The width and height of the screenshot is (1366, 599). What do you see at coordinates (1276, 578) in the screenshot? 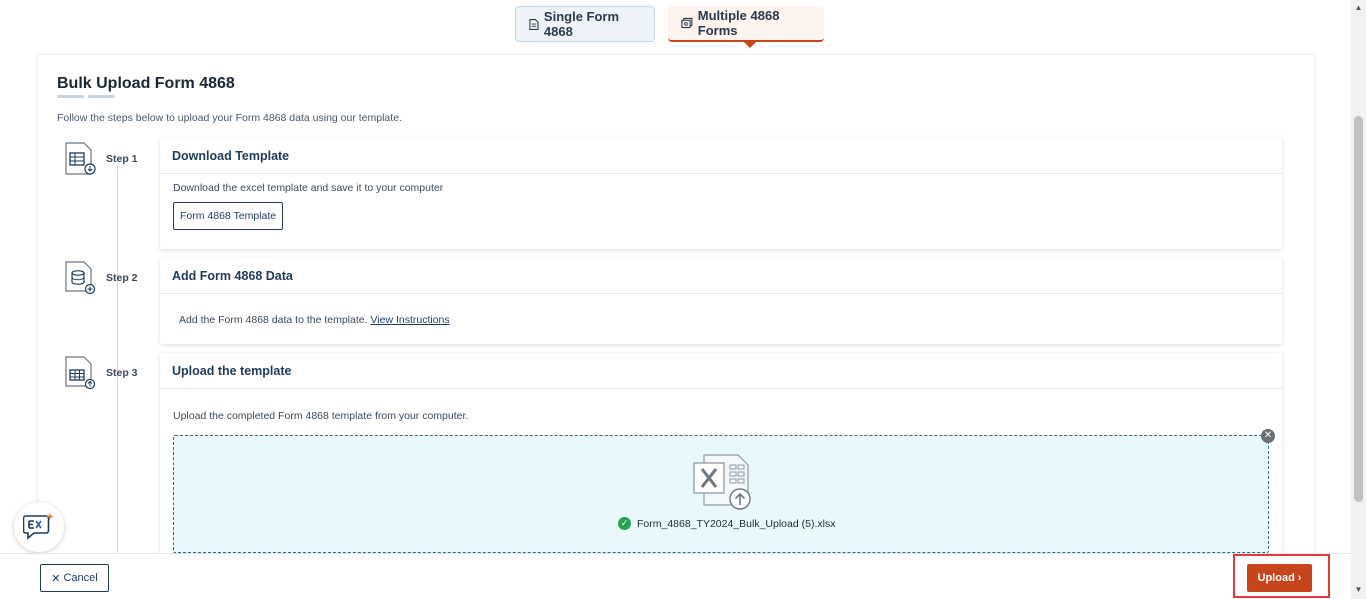
I see `upload-label: Upload` at bounding box center [1276, 578].